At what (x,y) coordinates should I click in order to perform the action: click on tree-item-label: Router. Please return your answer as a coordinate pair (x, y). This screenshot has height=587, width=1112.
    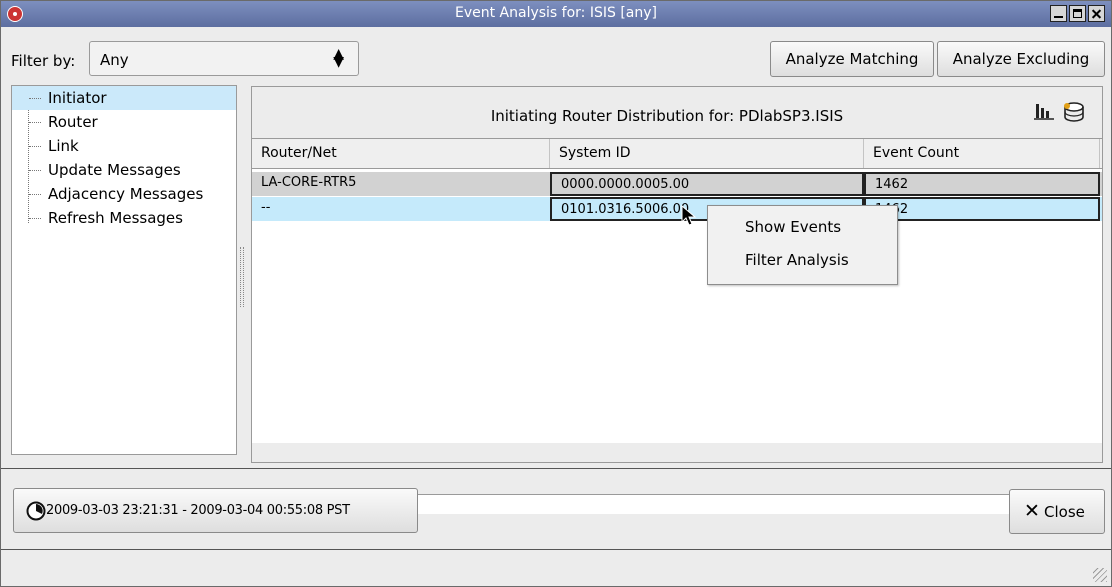
    Looking at the image, I should click on (73, 122).